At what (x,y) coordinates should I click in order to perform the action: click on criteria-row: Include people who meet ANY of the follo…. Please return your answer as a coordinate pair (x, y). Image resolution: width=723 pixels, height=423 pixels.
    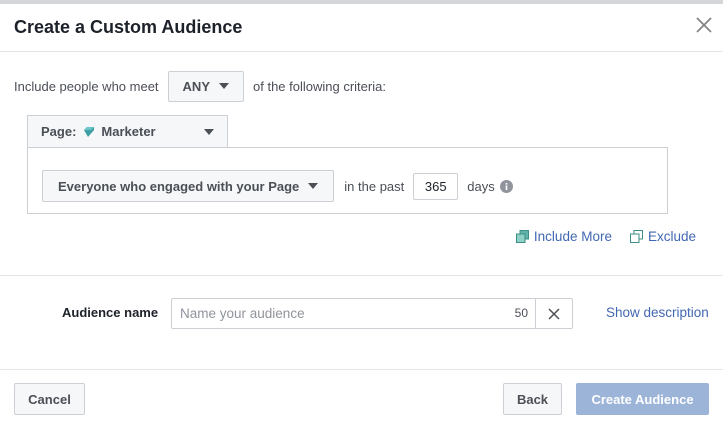
    Looking at the image, I should click on (200, 86).